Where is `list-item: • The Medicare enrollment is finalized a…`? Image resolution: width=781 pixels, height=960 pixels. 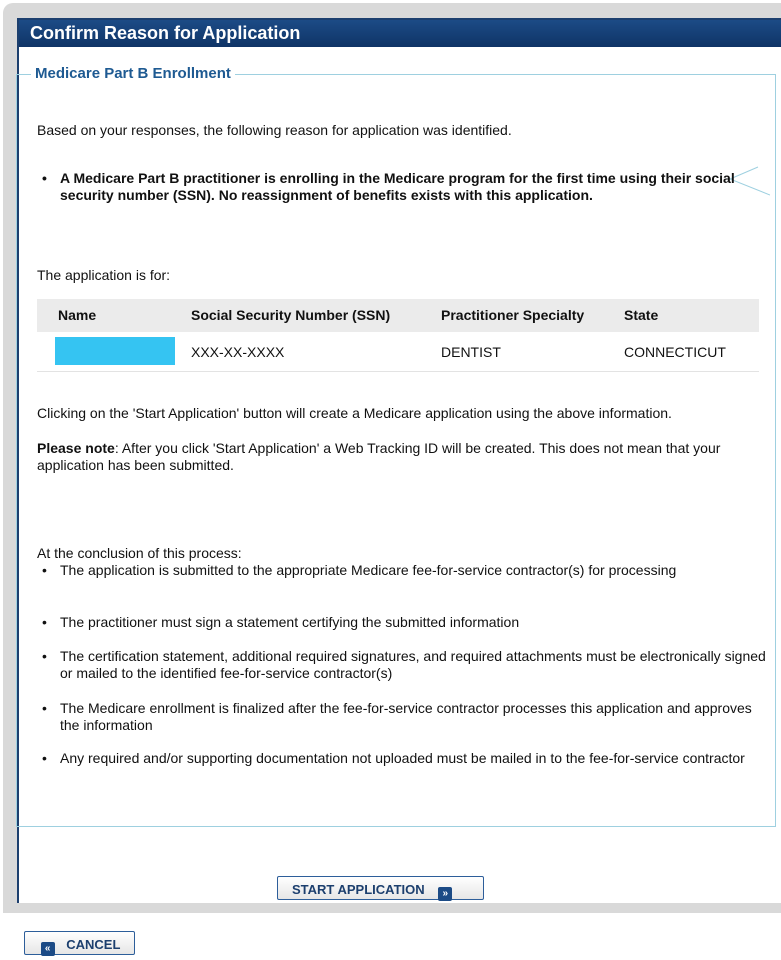
list-item: • The Medicare enrollment is finalized a… is located at coordinates (406, 717).